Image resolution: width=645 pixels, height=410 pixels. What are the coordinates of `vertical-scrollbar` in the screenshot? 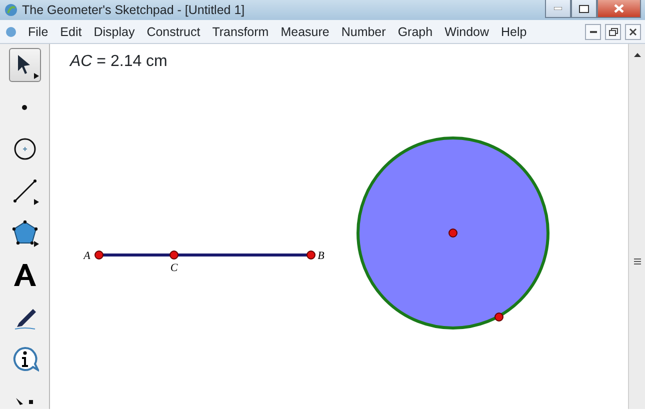 It's located at (636, 226).